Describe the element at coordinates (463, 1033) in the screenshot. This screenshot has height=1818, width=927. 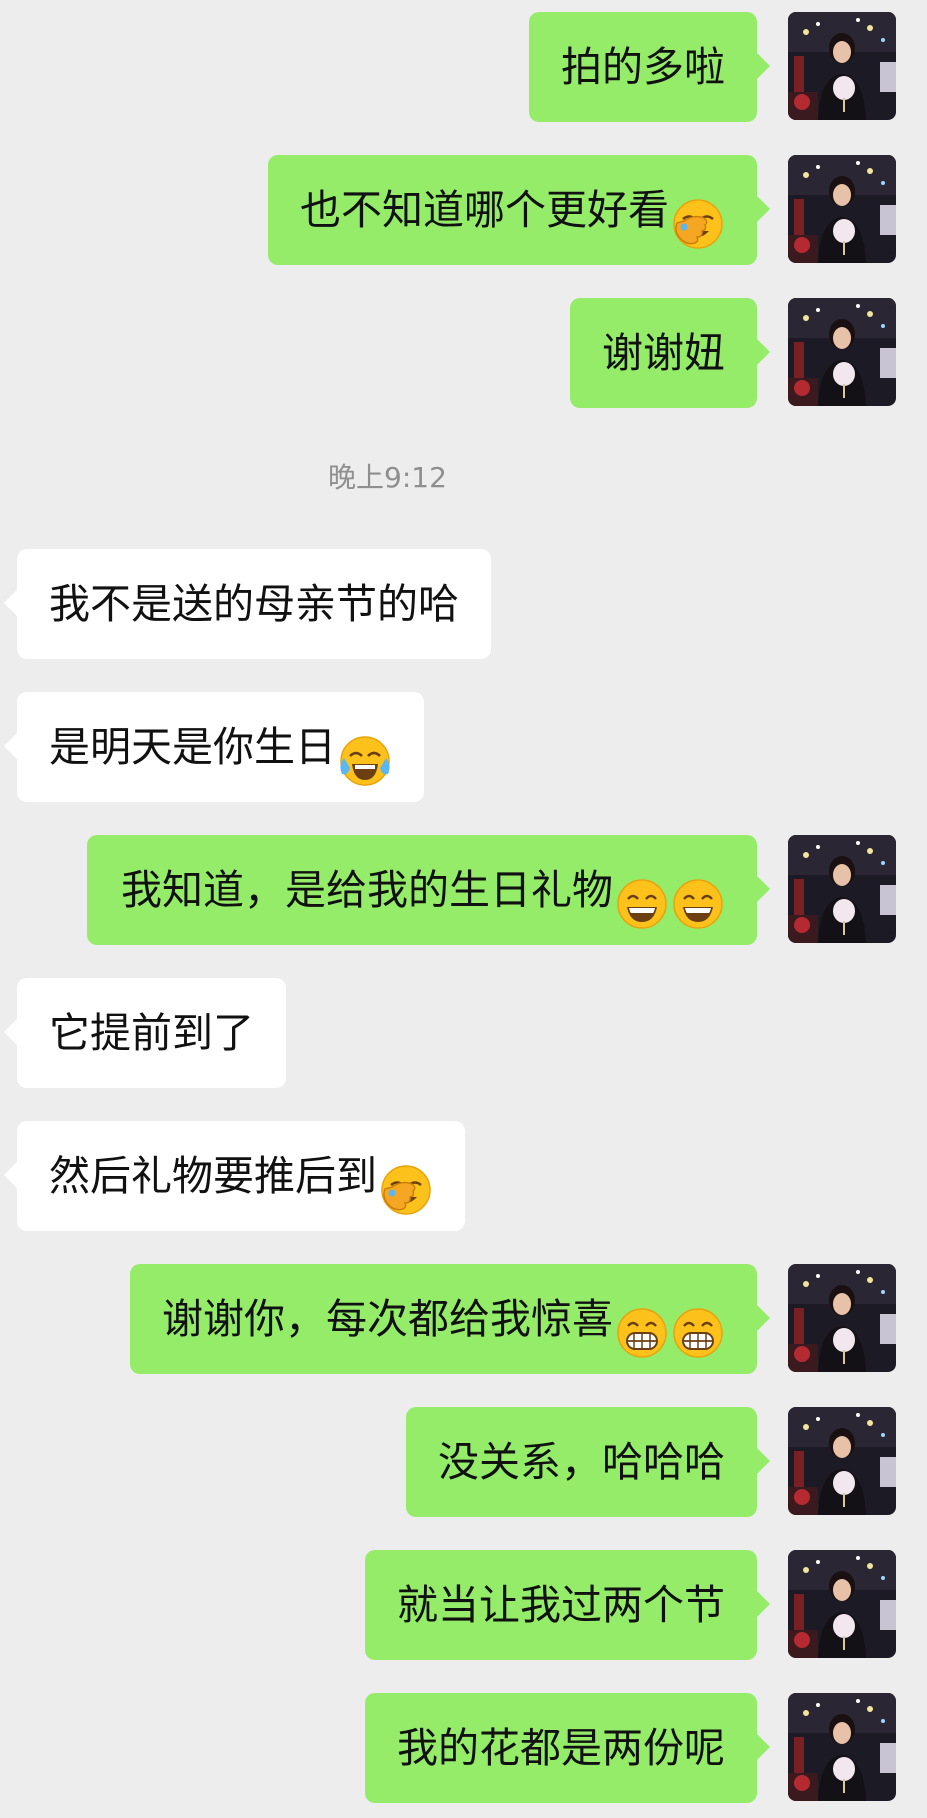
I see `message-row: 它提前到了` at that location.